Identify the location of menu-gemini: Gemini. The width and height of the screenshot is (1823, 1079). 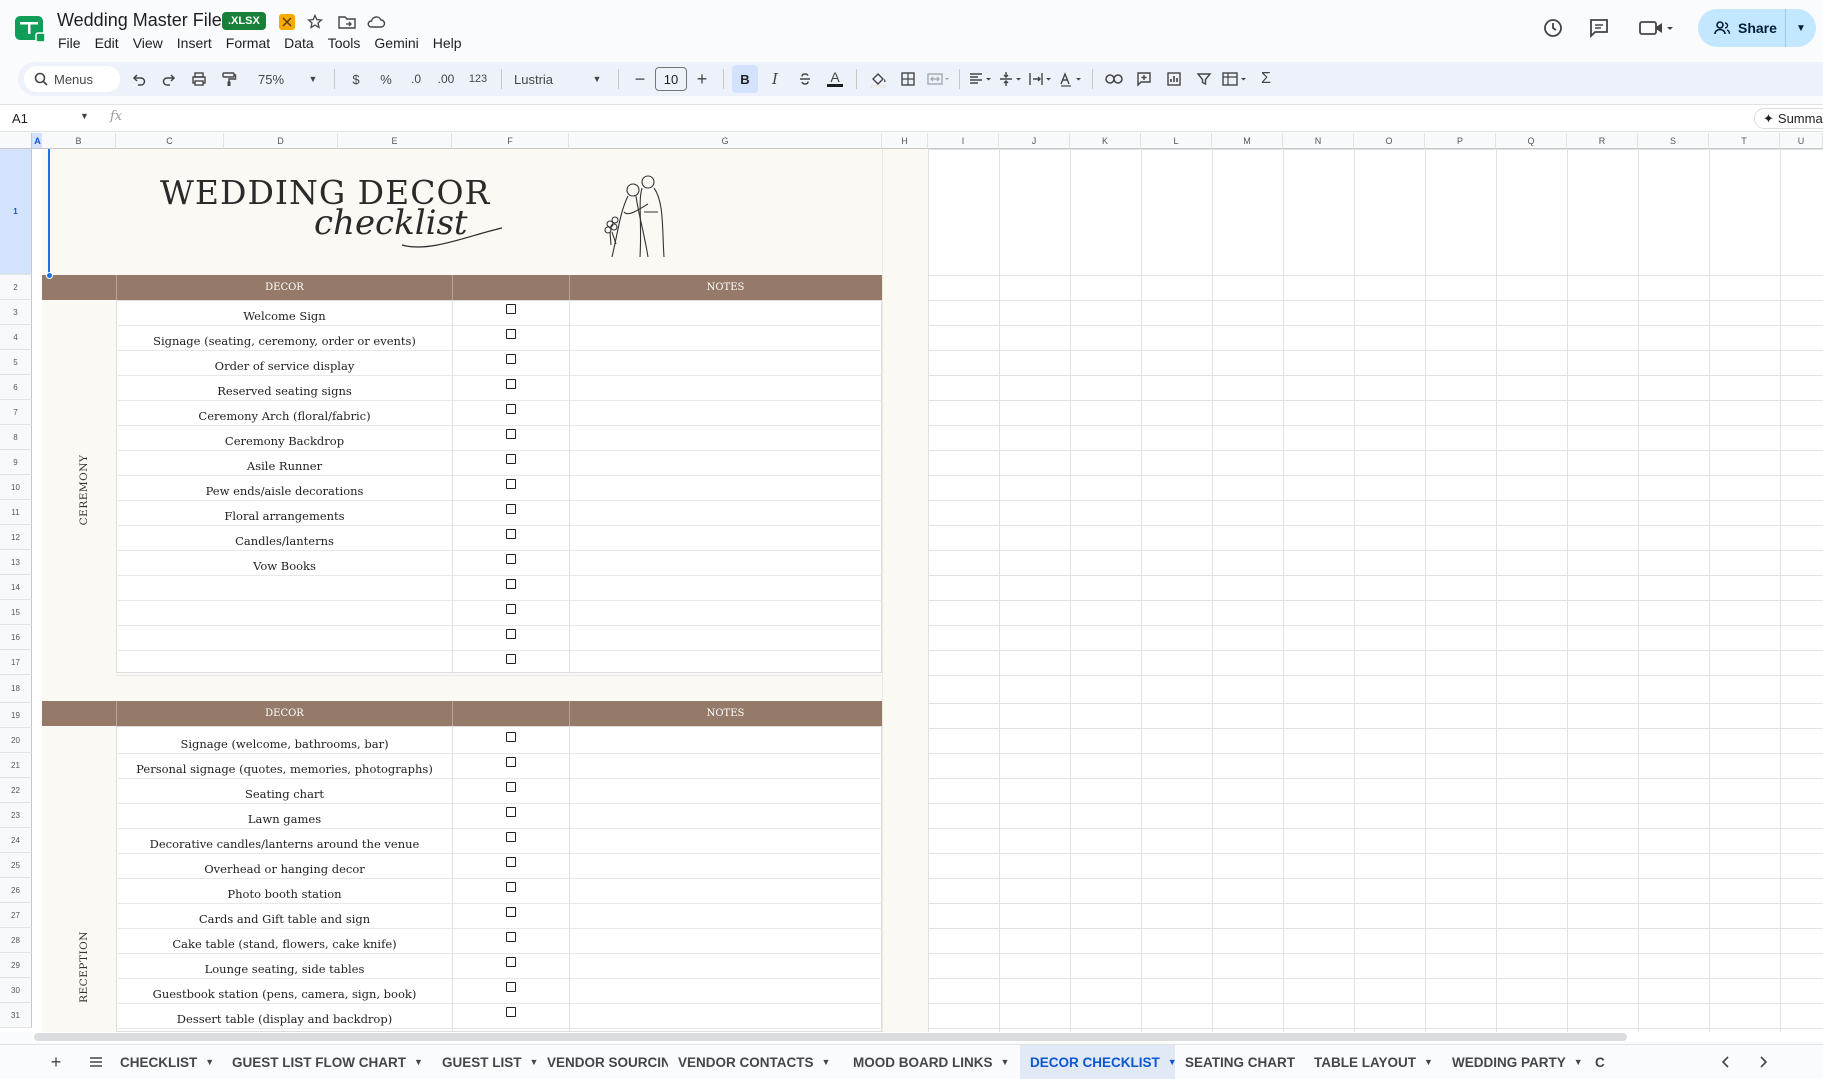
(396, 43).